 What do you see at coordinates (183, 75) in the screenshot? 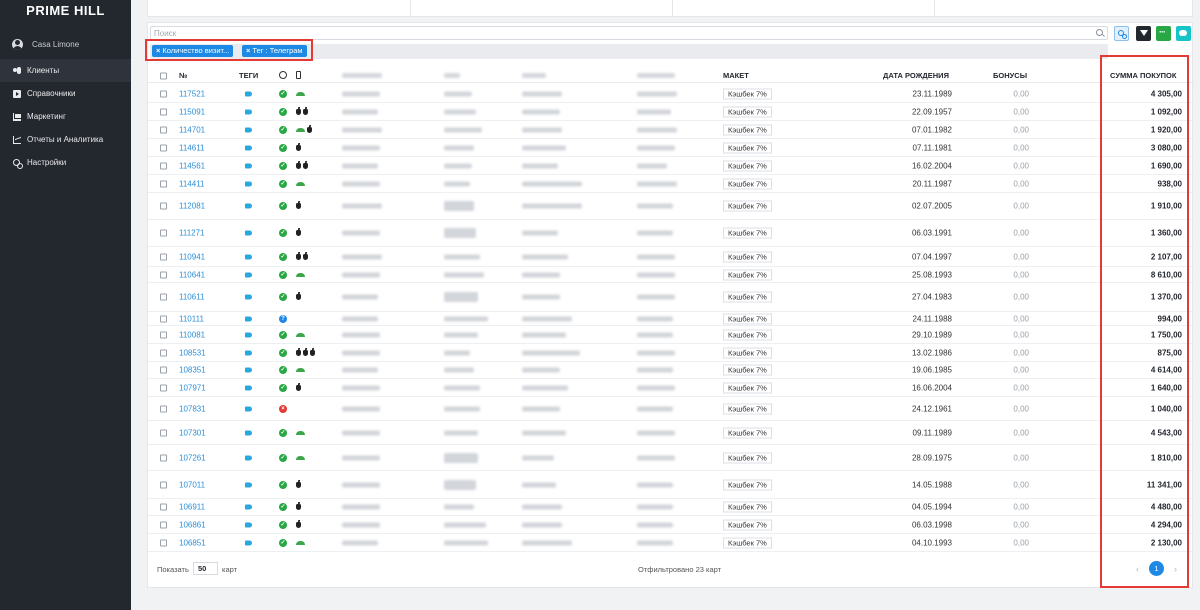
I see `column-header-number: №` at bounding box center [183, 75].